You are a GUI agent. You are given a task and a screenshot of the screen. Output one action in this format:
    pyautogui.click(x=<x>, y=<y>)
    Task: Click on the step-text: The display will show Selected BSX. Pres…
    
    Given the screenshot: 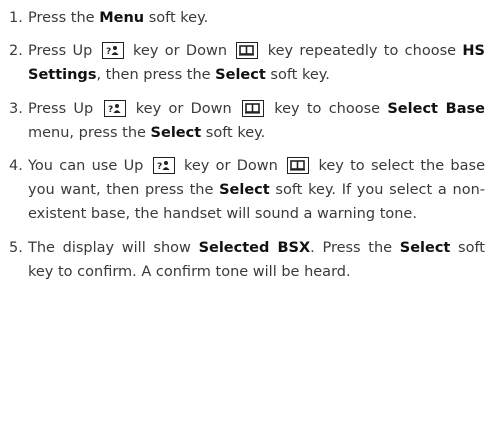 What is the action you would take?
    pyautogui.click(x=256, y=259)
    